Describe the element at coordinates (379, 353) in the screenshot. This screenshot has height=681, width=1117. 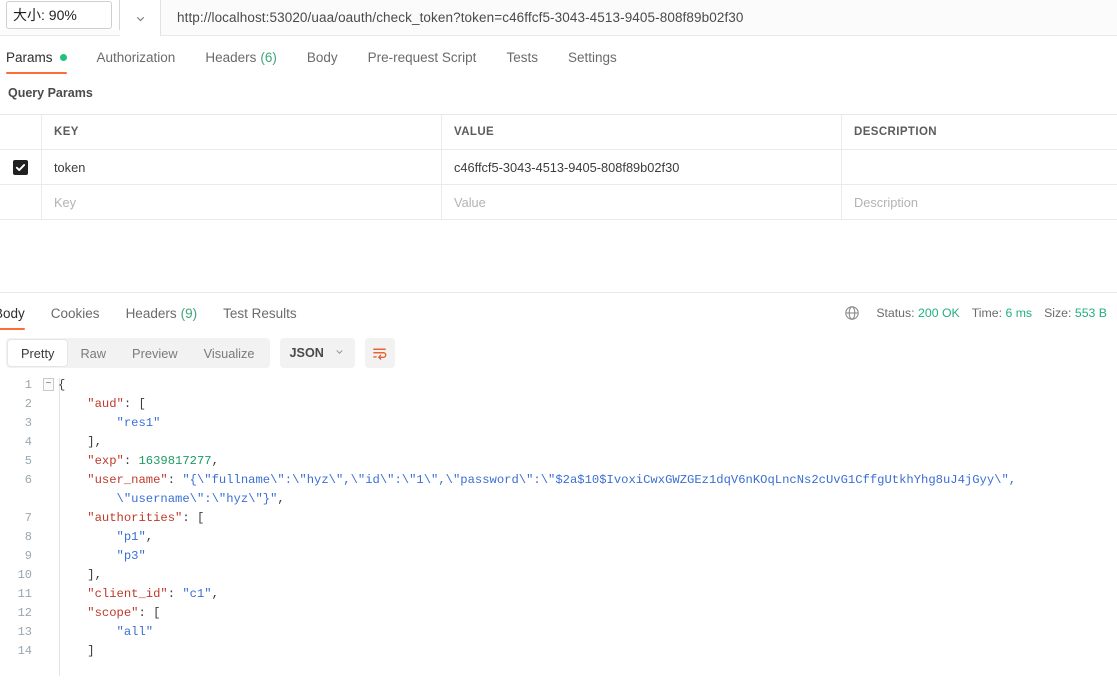
I see `word-wrap-icon` at that location.